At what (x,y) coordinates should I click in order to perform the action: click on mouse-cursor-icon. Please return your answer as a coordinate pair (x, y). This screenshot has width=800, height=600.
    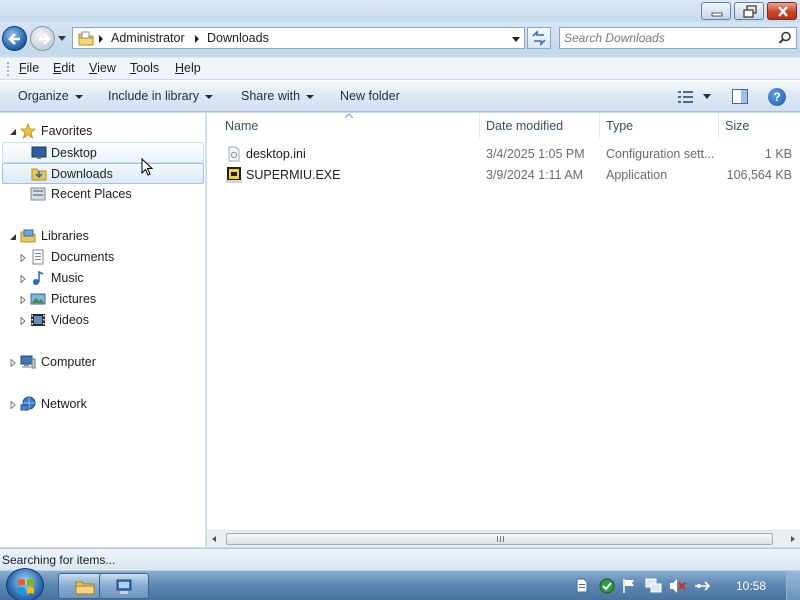
    Looking at the image, I should click on (147, 167).